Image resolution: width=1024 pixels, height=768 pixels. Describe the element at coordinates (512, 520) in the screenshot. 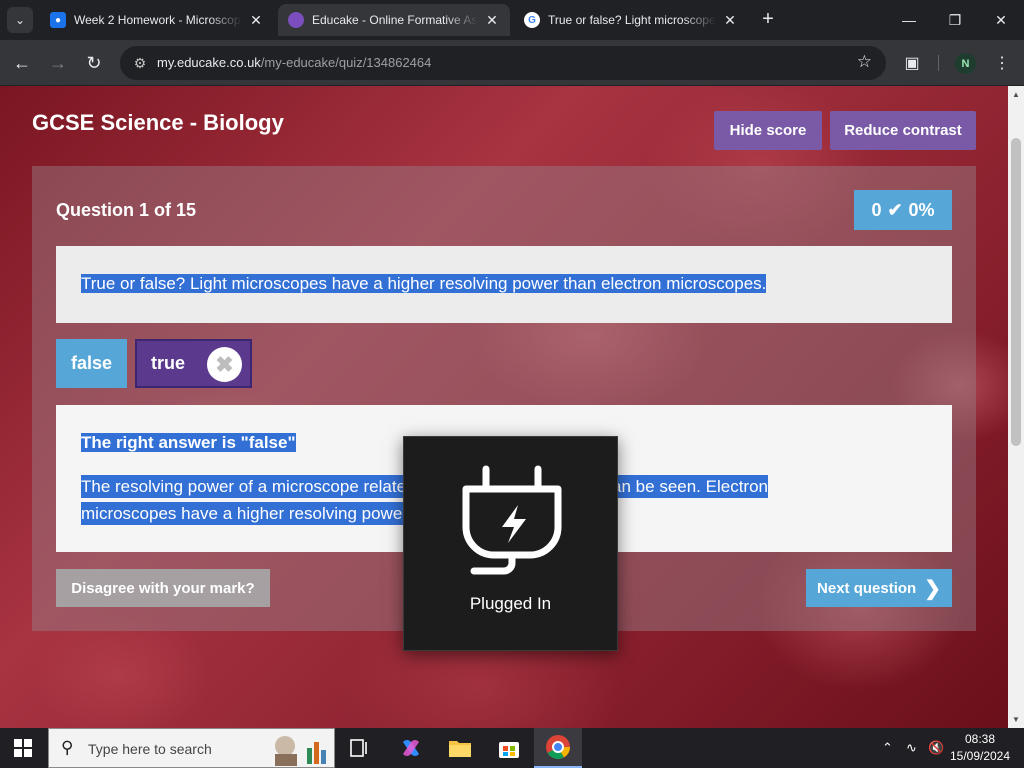

I see `power-plug-icon` at that location.